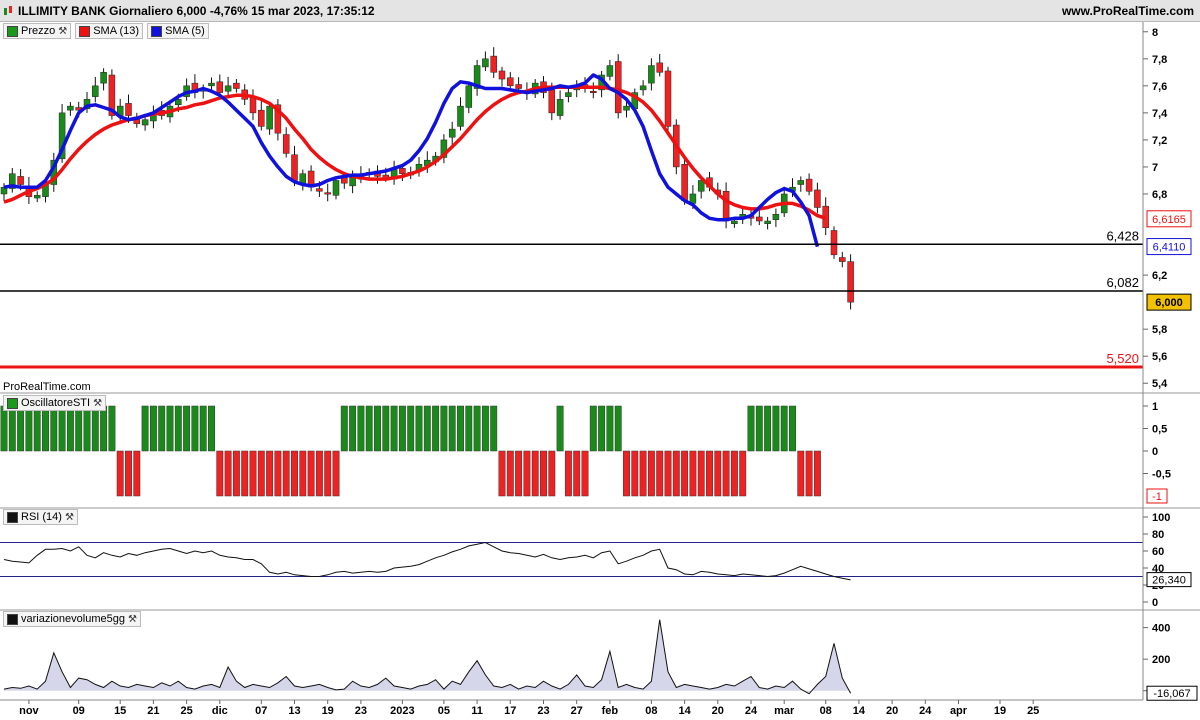 The height and width of the screenshot is (720, 1200). I want to click on volume-panel, so click(427, 657).